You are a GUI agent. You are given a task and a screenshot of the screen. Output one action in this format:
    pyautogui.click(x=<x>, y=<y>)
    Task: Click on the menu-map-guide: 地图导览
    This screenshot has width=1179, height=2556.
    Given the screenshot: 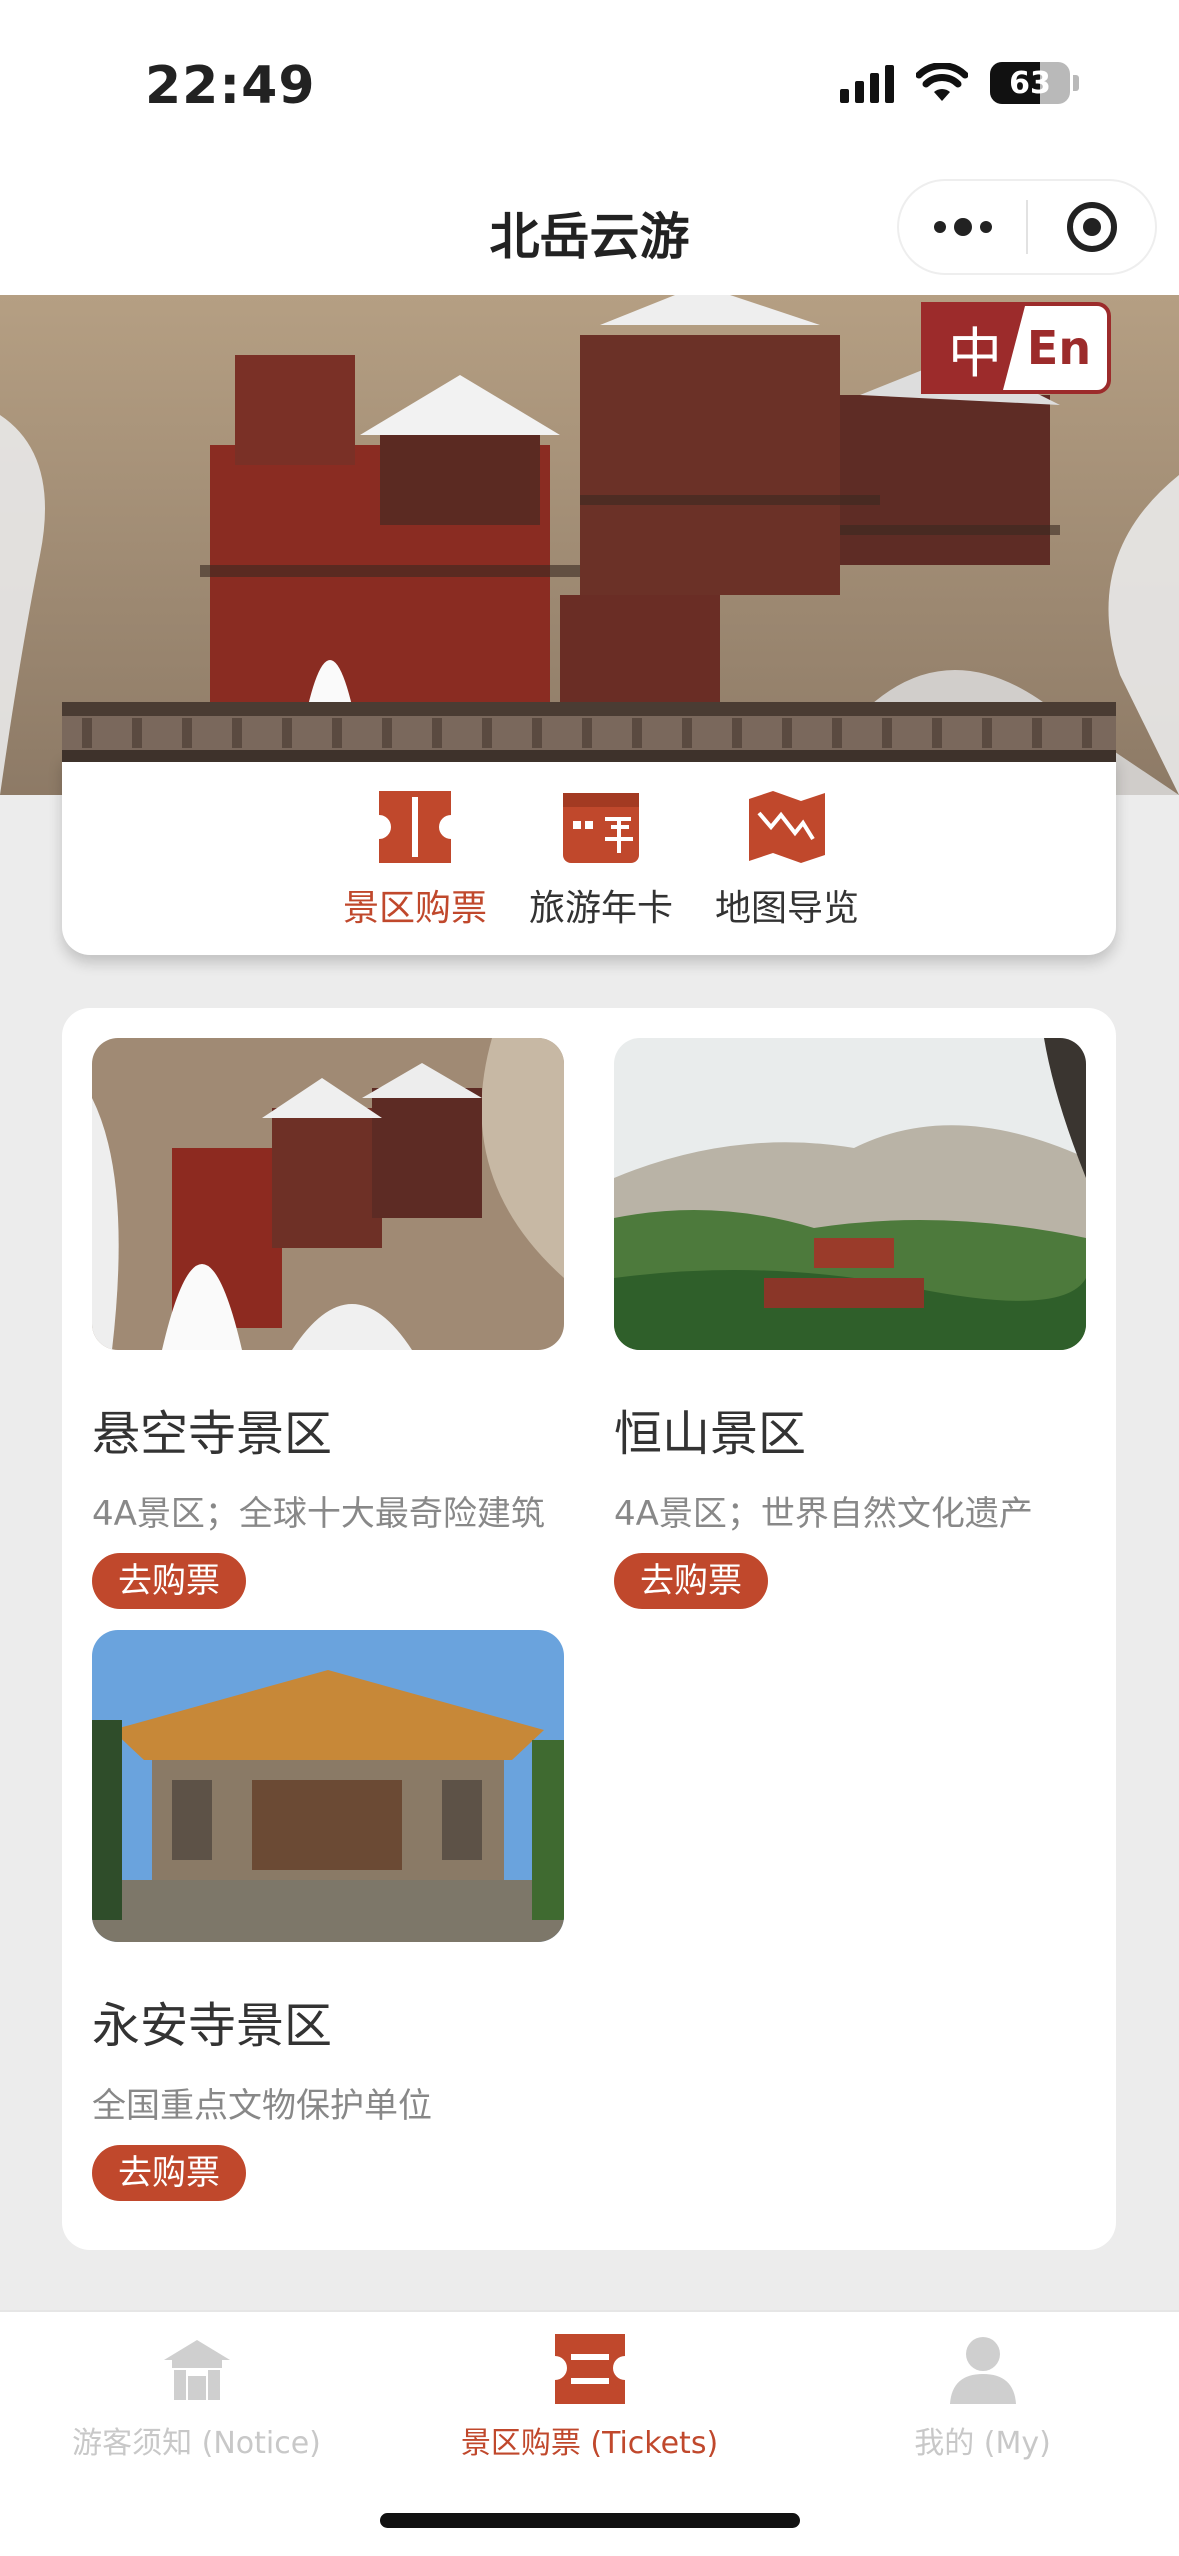 What is the action you would take?
    pyautogui.click(x=787, y=859)
    